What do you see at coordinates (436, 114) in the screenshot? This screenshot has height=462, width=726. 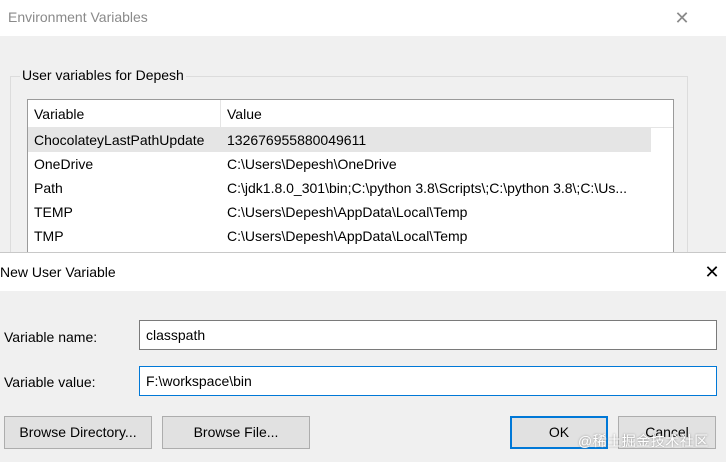 I see `column-header-value: Value` at bounding box center [436, 114].